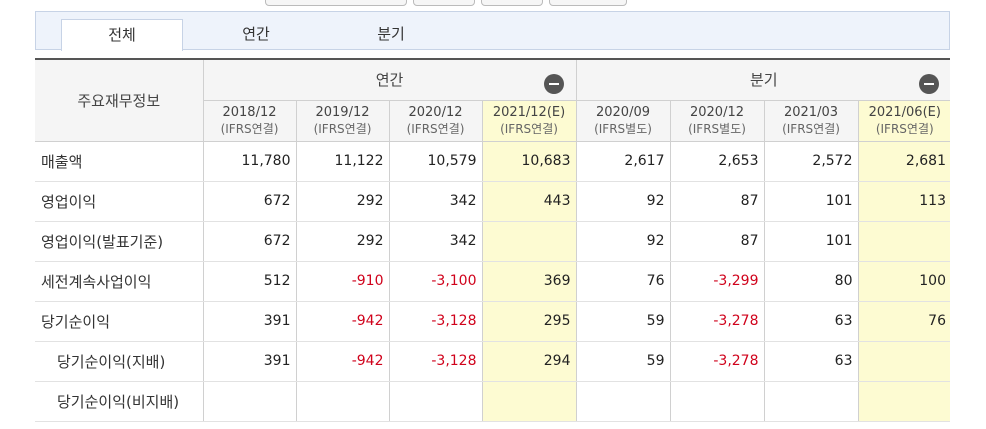  I want to click on group-label-annual: 연간, so click(389, 80).